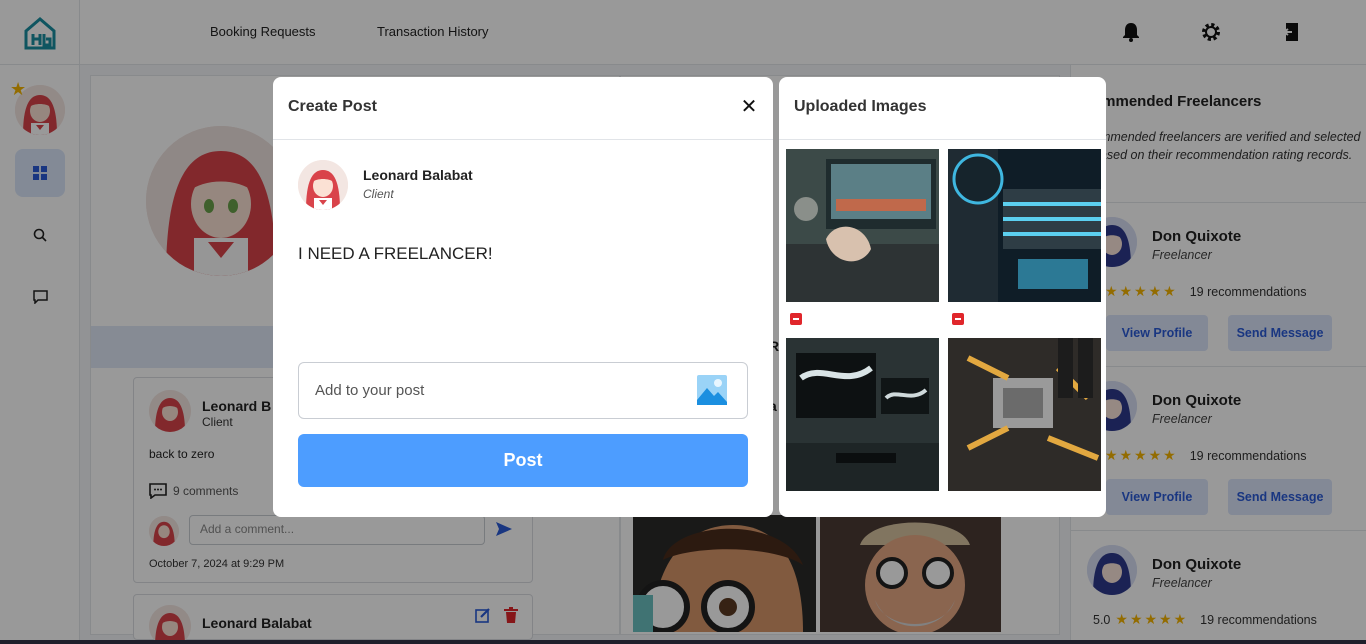 The width and height of the screenshot is (1366, 644). I want to click on bottom-edge-bar, so click(683, 642).